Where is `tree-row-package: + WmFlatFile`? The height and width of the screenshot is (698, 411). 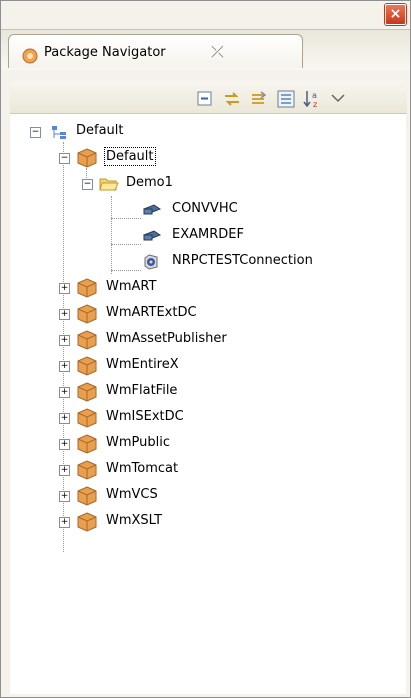
tree-row-package: + WmFlatFile is located at coordinates (205, 392).